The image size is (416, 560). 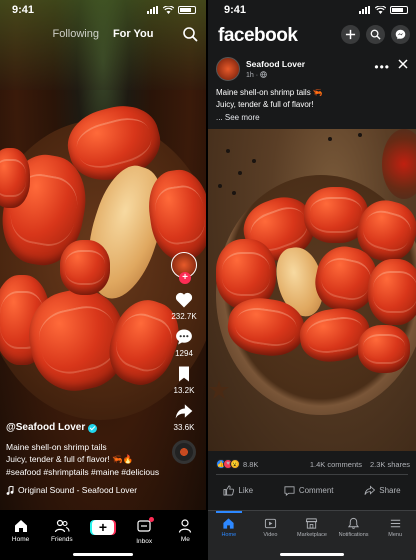 I want to click on signal-icon, so click(x=153, y=10).